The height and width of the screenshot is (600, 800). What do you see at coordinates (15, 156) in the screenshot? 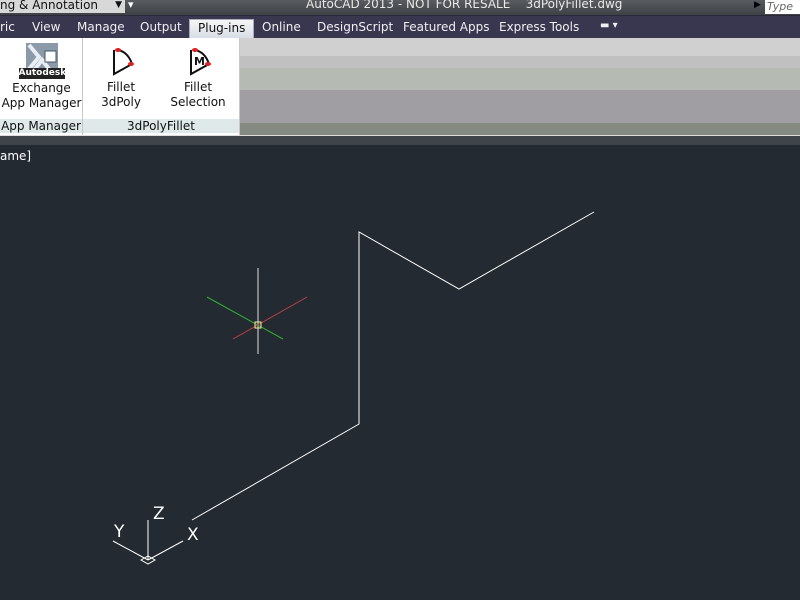
I see `viewport-label: ame]` at bounding box center [15, 156].